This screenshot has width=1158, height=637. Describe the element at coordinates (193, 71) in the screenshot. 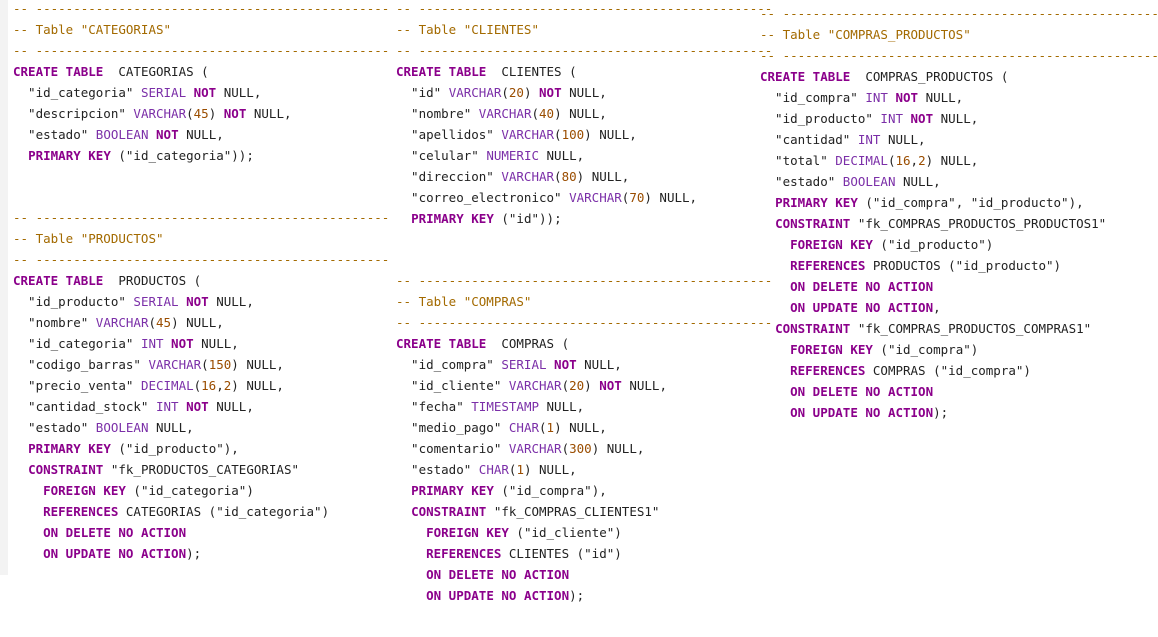

I see `code-line: CREATE TABLE CATEGORIAS (` at that location.